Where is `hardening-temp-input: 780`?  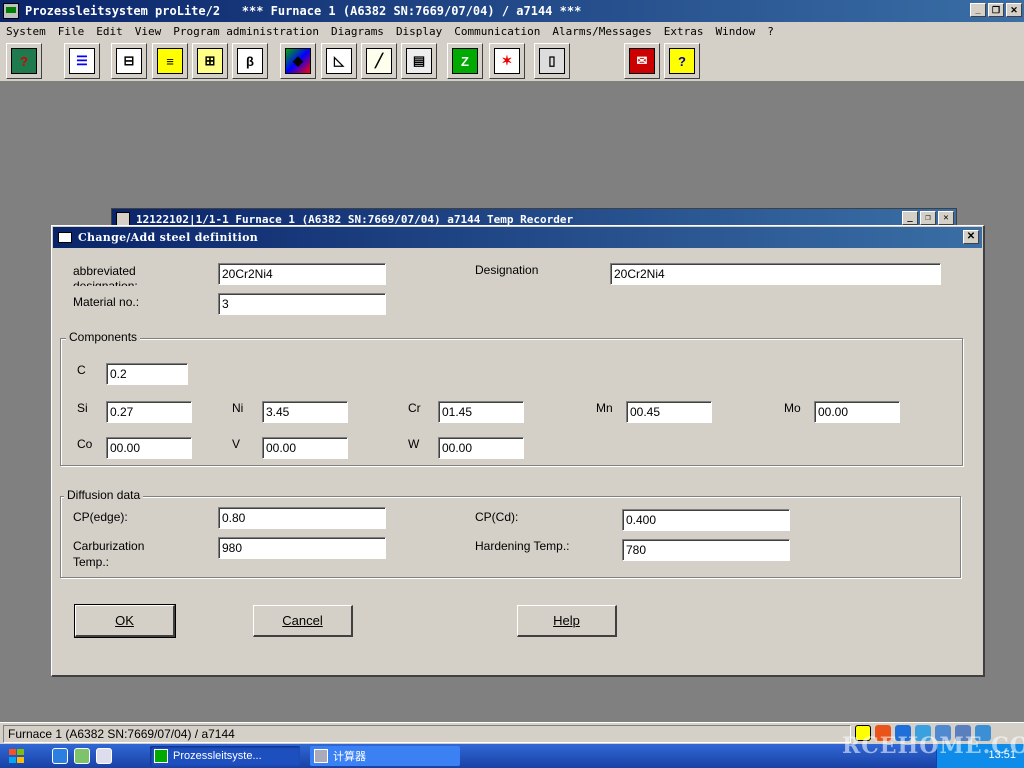
hardening-temp-input: 780 is located at coordinates (706, 550).